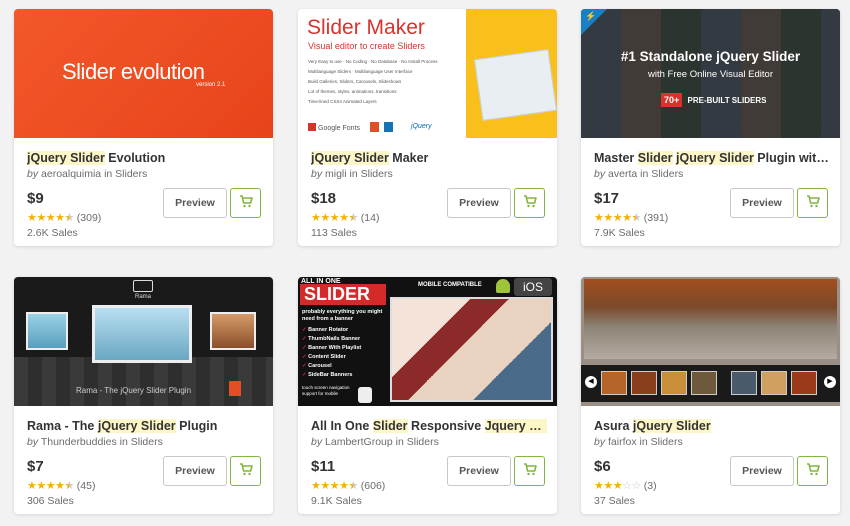  Describe the element at coordinates (324, 357) in the screenshot. I see `feature-item: ✓ Content Slider` at that location.